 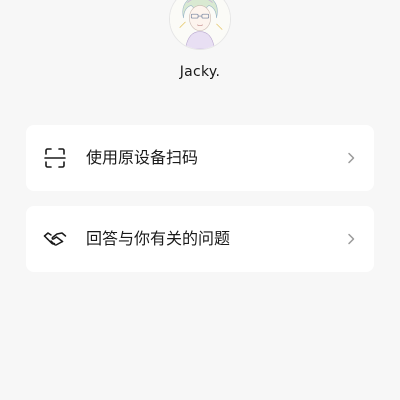 I want to click on answer-questions-item-label: 回答与你有关的问题, so click(x=158, y=238).